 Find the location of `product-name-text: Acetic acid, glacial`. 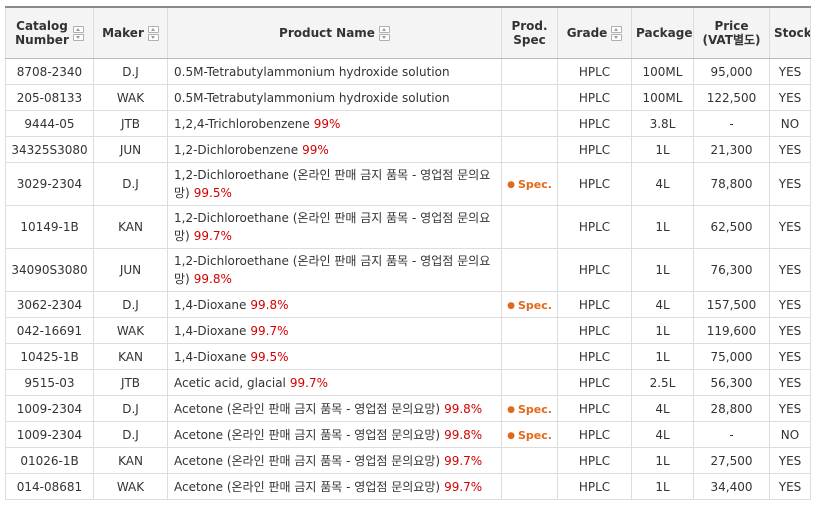

product-name-text: Acetic acid, glacial is located at coordinates (230, 383).